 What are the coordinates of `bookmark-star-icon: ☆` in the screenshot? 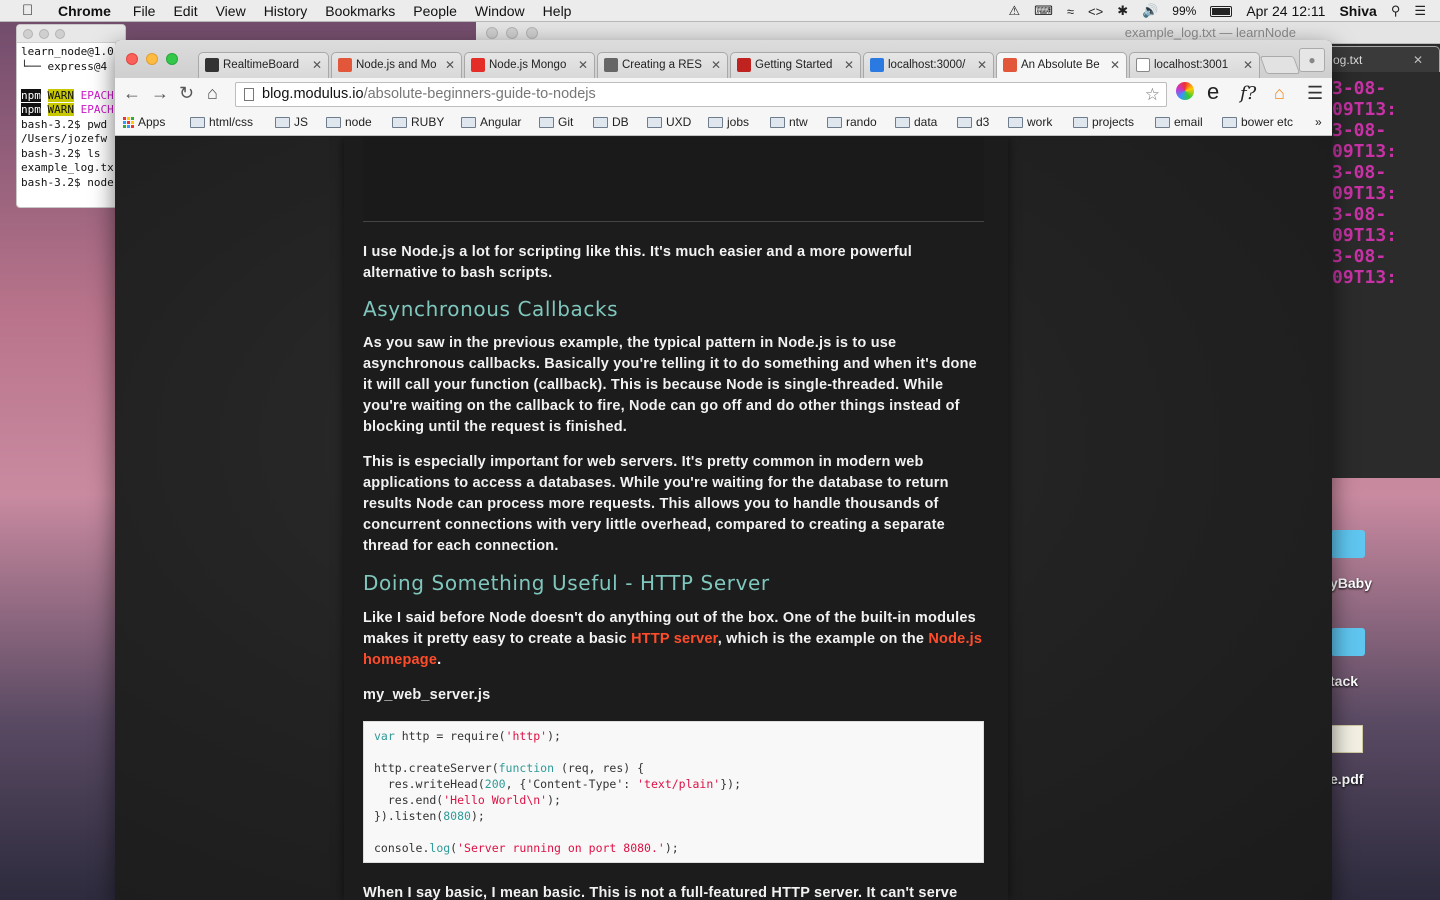 It's located at (1152, 94).